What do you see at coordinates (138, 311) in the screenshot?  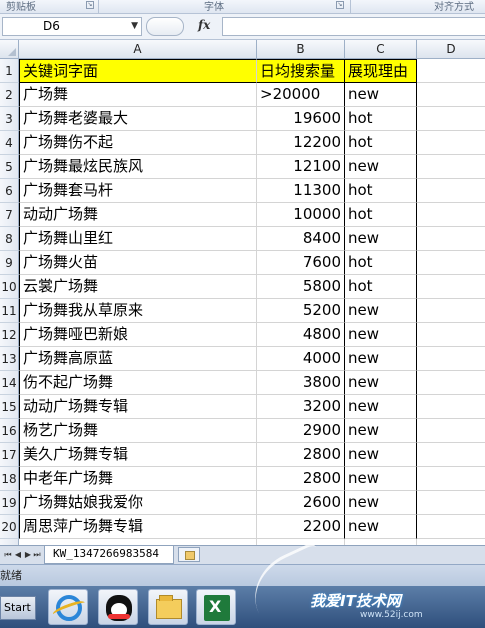 I see `cell-a: 广场舞我从草原来` at bounding box center [138, 311].